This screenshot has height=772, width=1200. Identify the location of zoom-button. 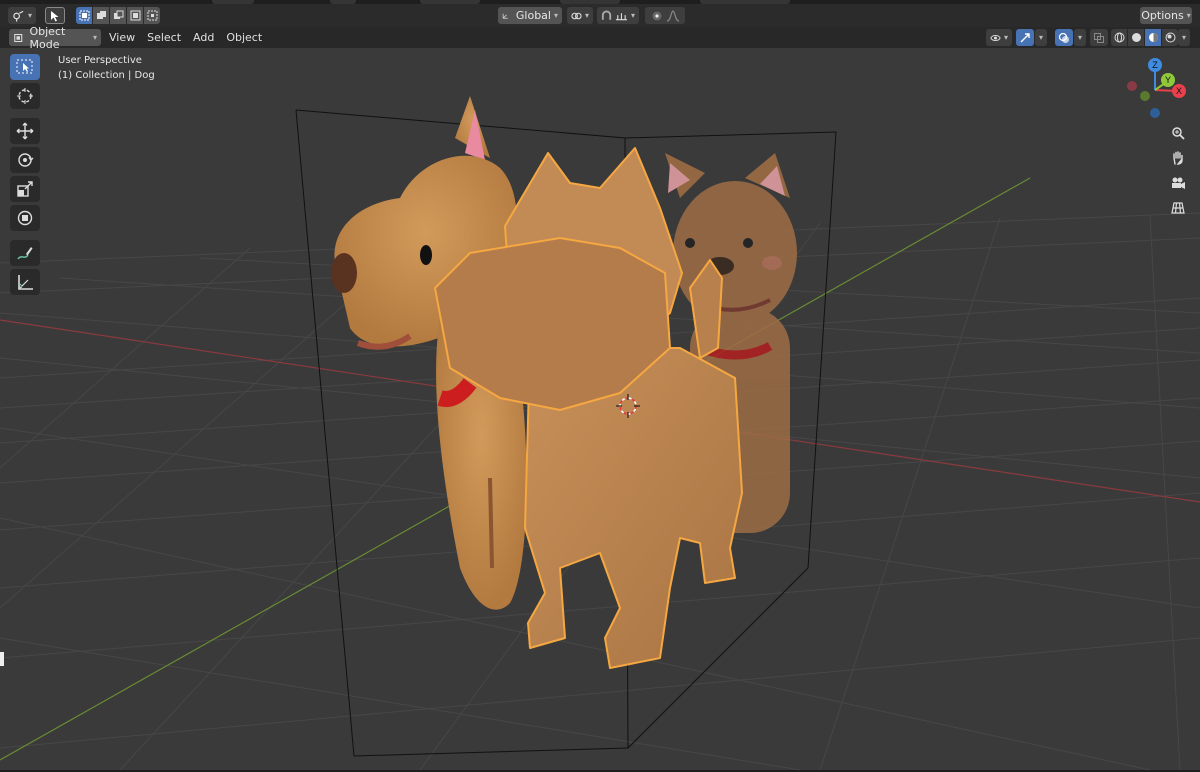
(1178, 133).